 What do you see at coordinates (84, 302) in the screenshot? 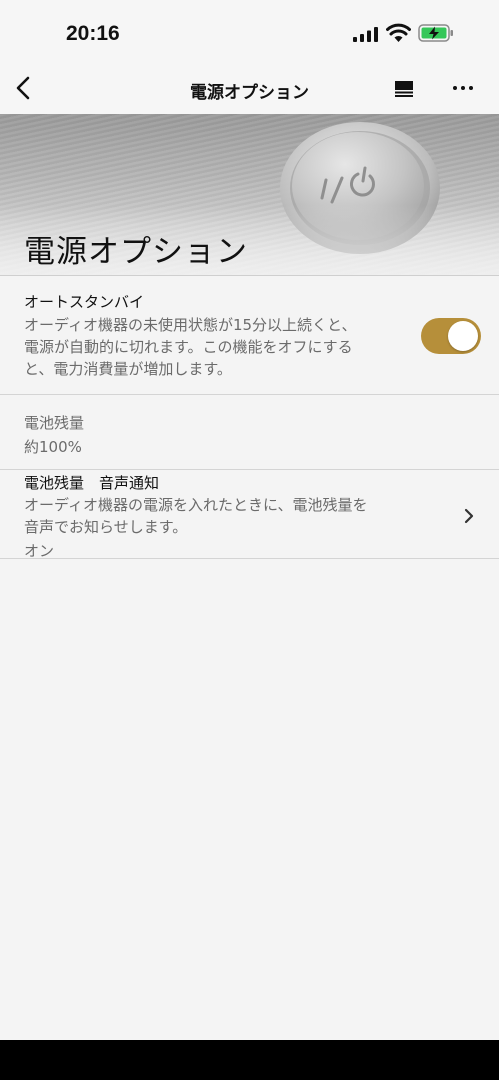
I see `auto-standby-title: オートスタンバイ` at bounding box center [84, 302].